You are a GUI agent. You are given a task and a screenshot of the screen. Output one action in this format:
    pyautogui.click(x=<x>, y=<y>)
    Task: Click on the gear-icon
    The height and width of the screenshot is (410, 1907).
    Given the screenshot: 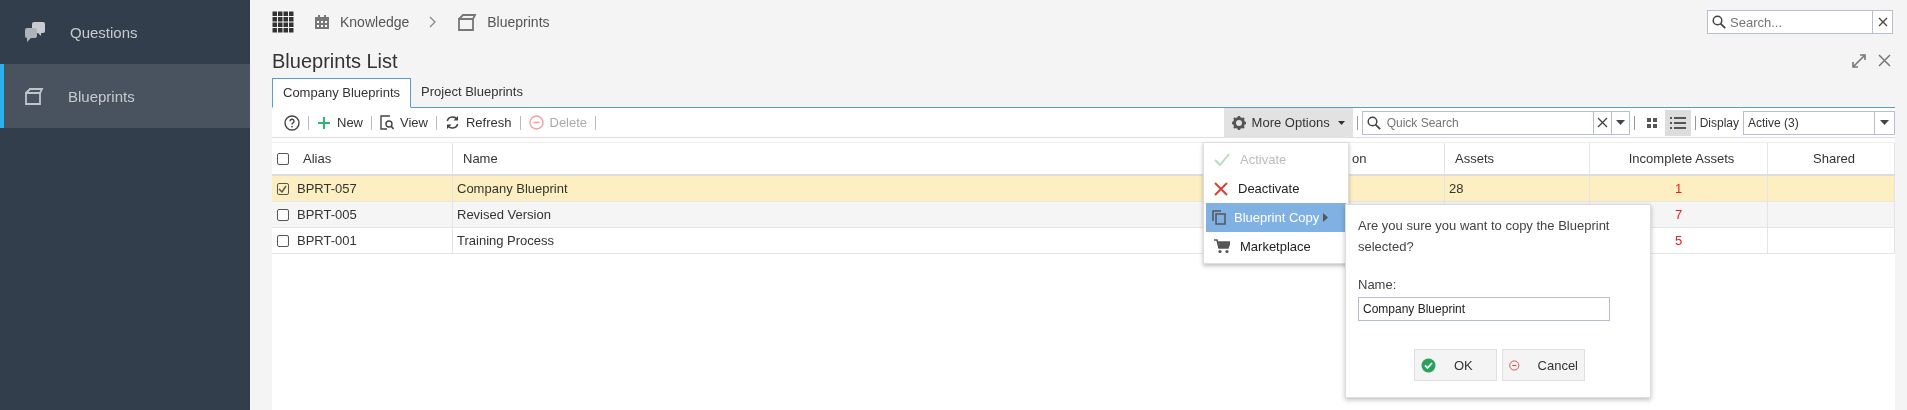 What is the action you would take?
    pyautogui.click(x=1238, y=122)
    